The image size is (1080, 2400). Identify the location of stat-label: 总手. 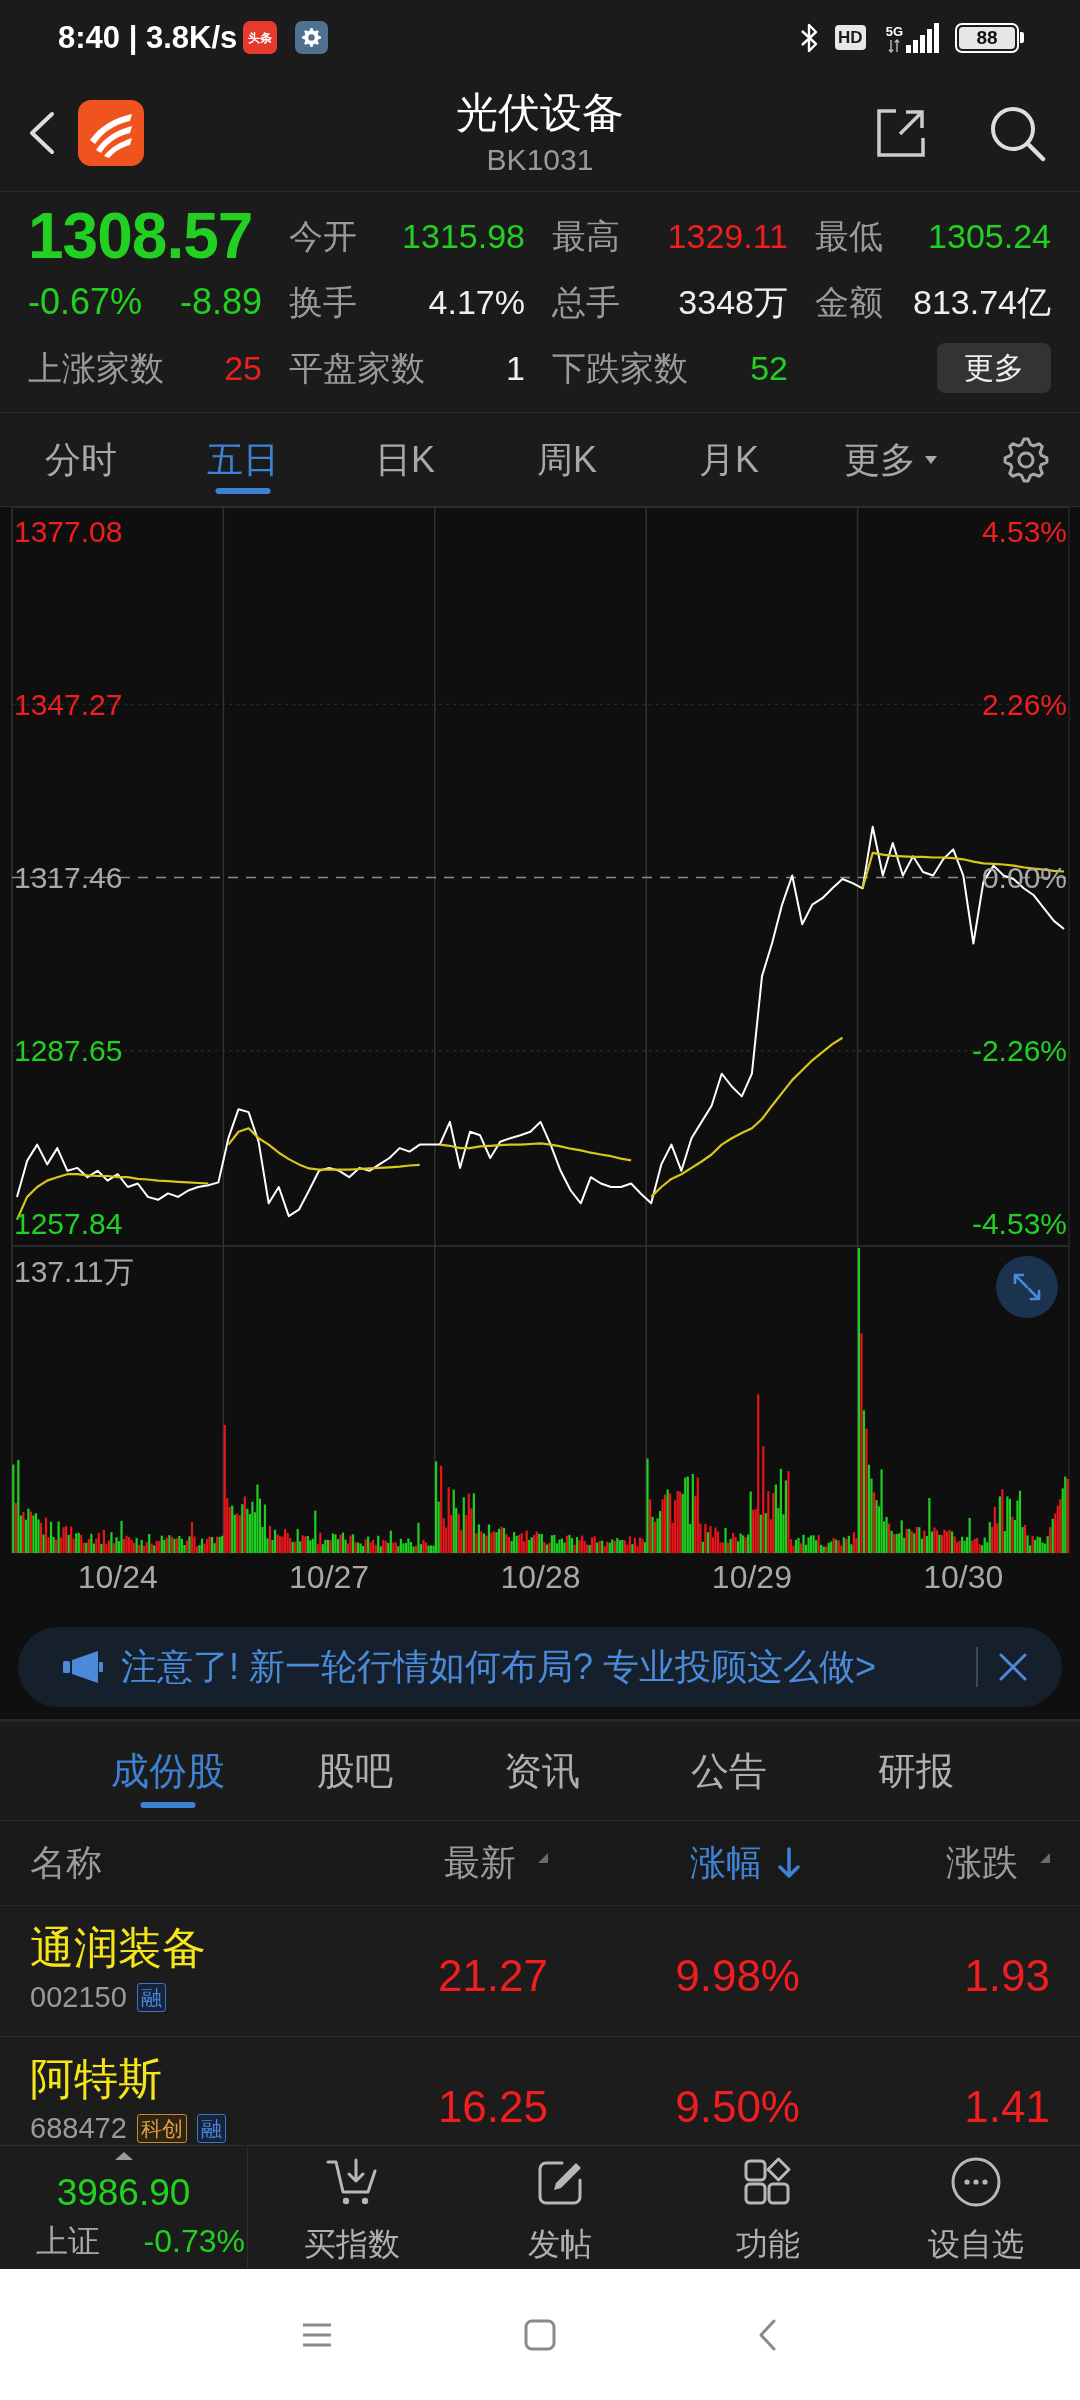
(586, 302).